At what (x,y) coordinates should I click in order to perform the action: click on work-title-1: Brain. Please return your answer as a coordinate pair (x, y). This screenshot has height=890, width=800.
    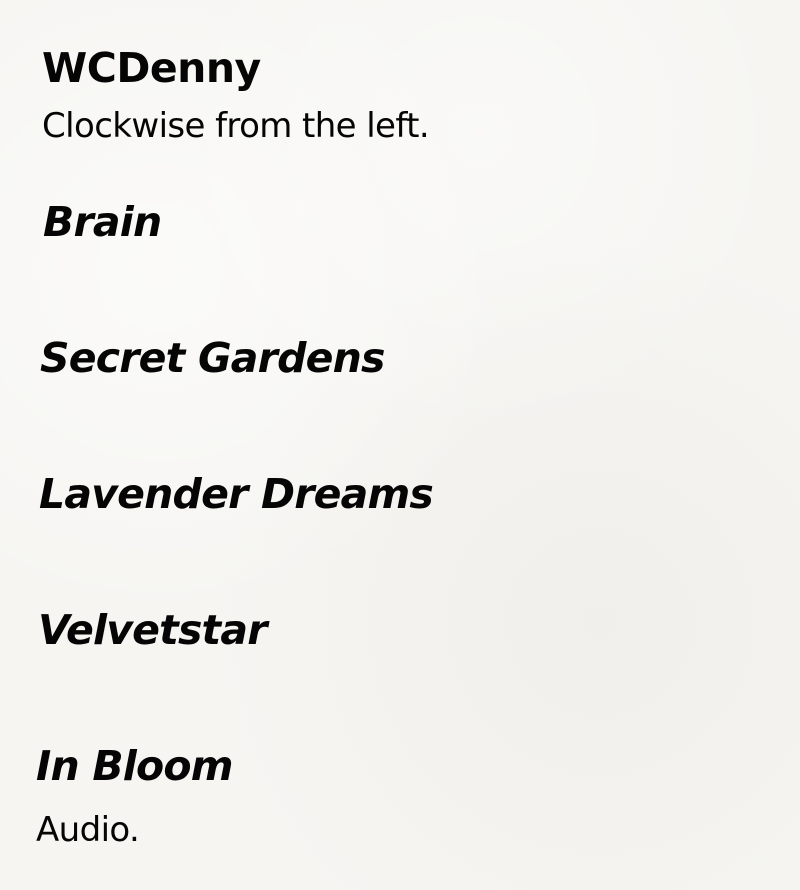
    Looking at the image, I should click on (102, 222).